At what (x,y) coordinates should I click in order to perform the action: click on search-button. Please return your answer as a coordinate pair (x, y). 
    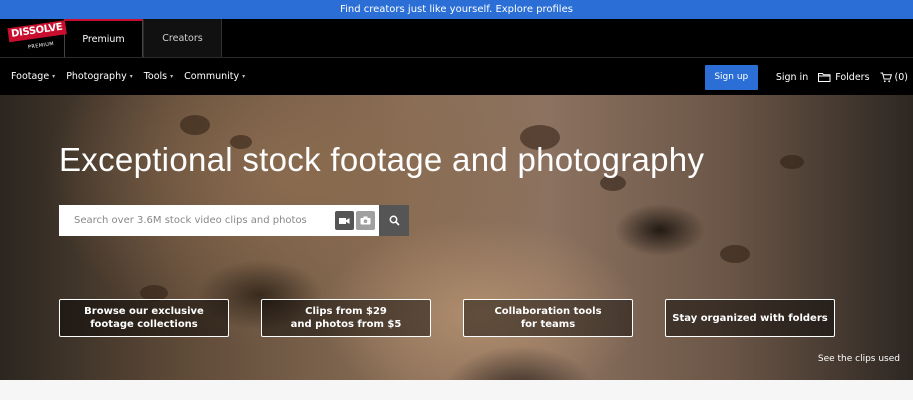
    Looking at the image, I should click on (394, 220).